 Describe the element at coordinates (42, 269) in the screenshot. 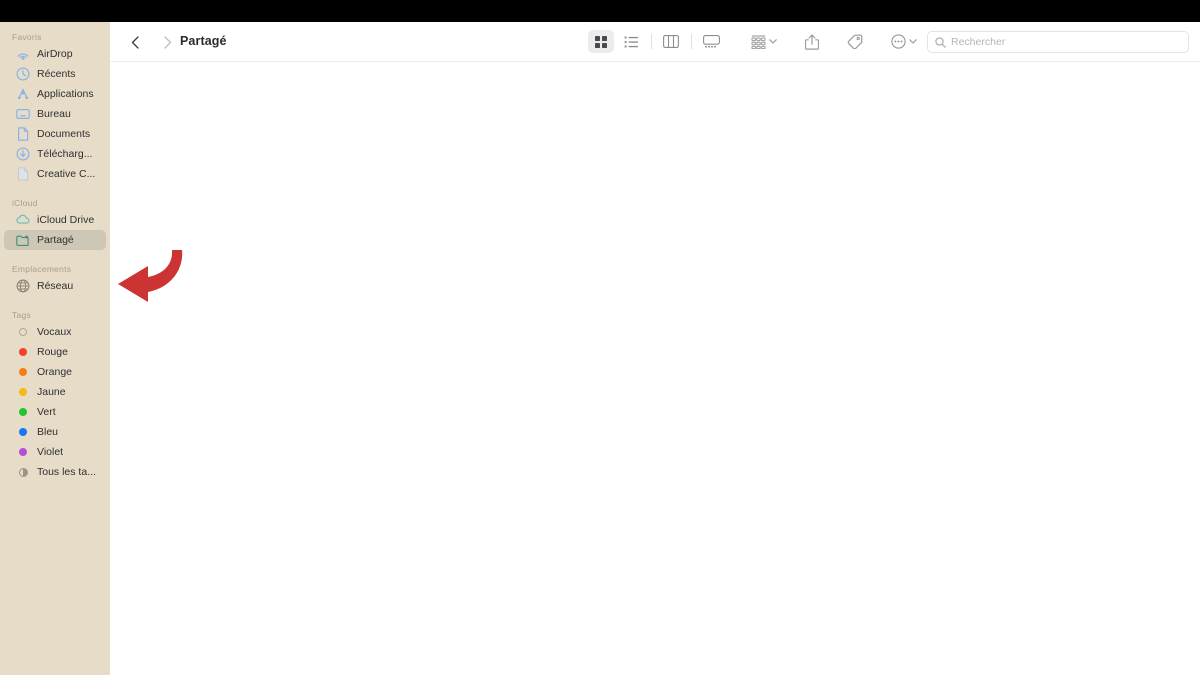

I see `sidebar-section-header: Emplacements` at that location.